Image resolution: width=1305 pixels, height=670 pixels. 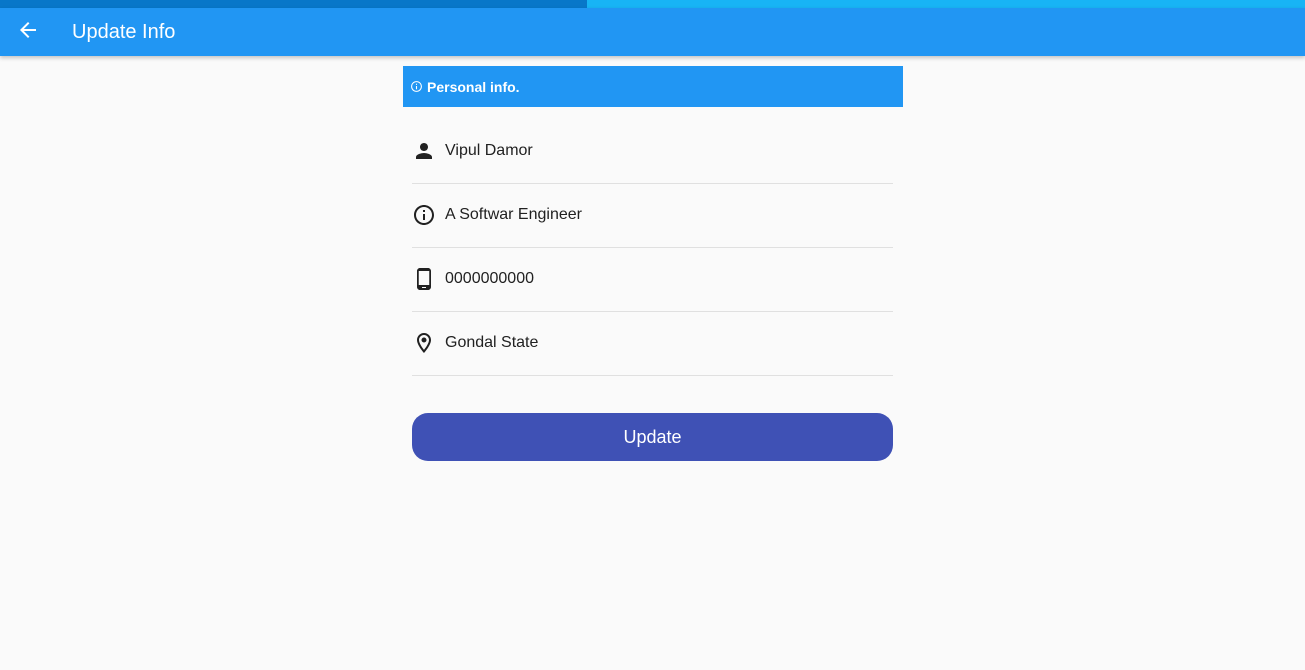 What do you see at coordinates (424, 151) in the screenshot?
I see `person-icon` at bounding box center [424, 151].